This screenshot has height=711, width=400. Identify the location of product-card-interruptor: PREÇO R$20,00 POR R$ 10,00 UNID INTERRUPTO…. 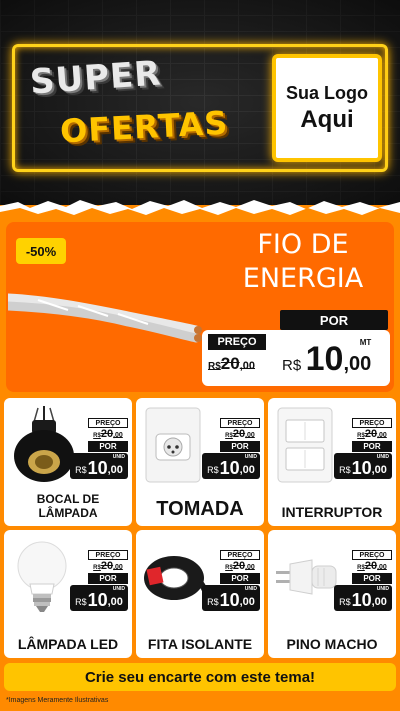
(332, 462).